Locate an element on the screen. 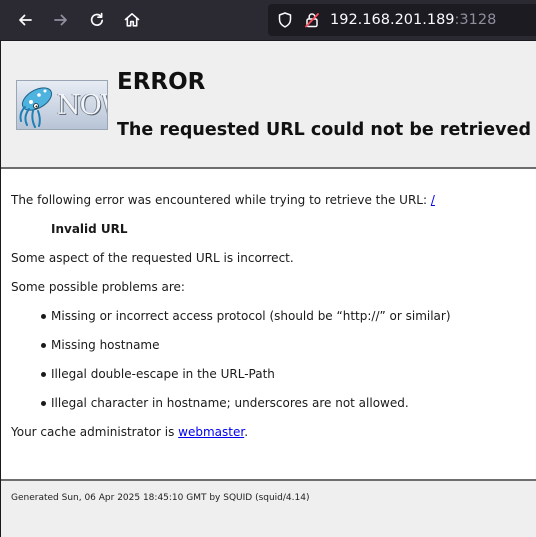  url-port: :3128 is located at coordinates (475, 20).